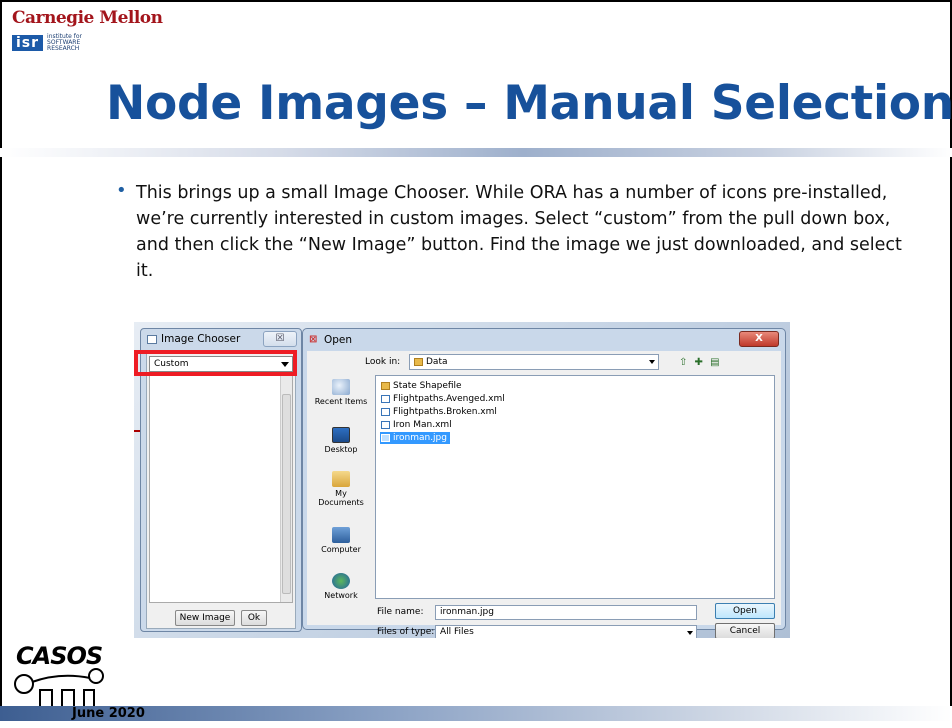  I want to click on cancel-button: Cancel, so click(745, 630).